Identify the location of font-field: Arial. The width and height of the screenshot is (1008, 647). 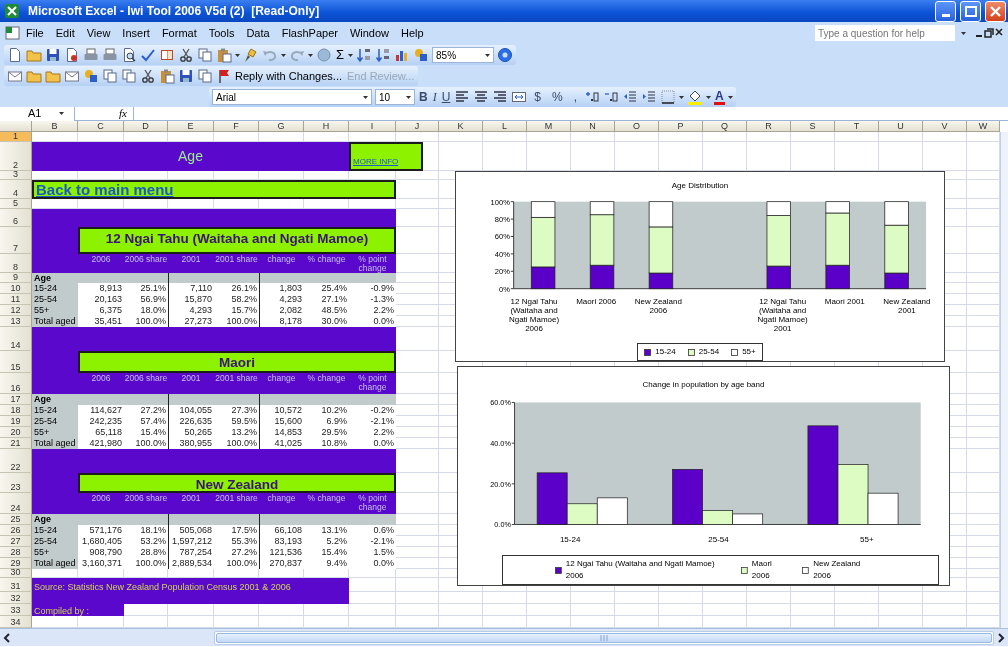
(292, 97).